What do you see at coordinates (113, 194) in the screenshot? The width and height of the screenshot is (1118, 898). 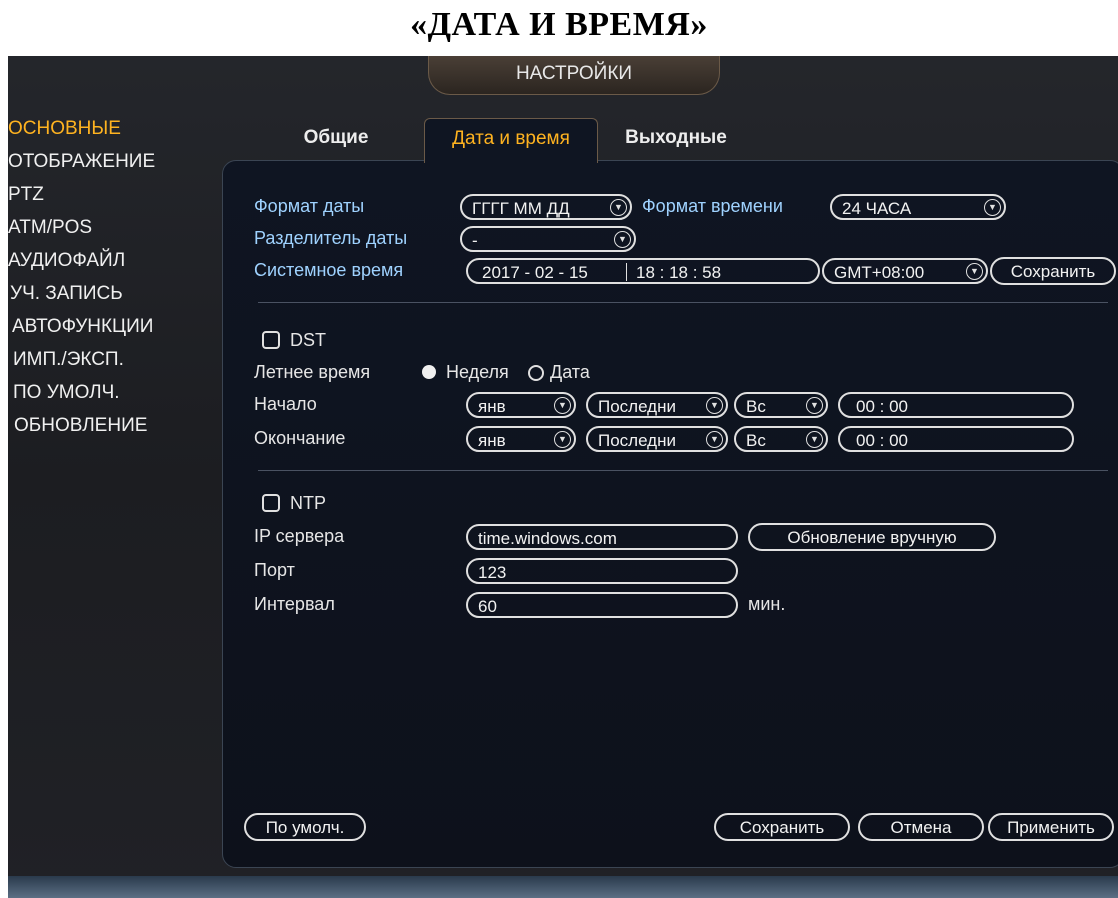 I see `sidebar-item-ptz: PTZ` at bounding box center [113, 194].